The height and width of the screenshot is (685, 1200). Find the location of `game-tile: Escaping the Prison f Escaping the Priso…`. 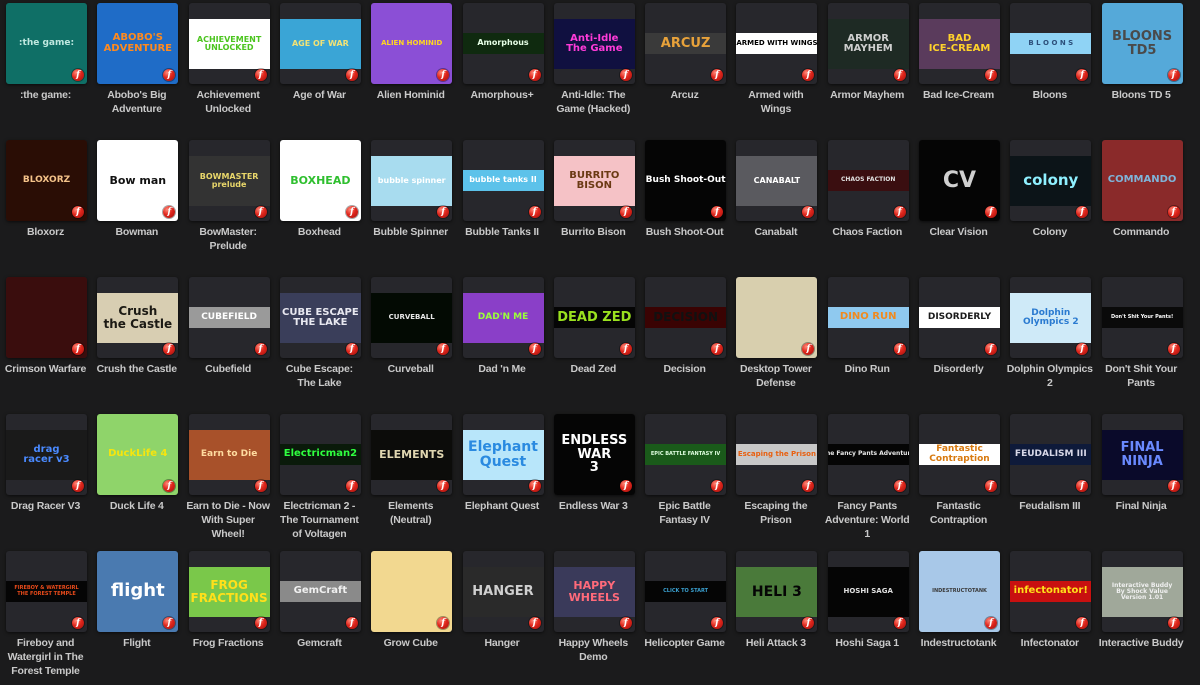

game-tile: Escaping the Prison f Escaping the Priso… is located at coordinates (775, 479).